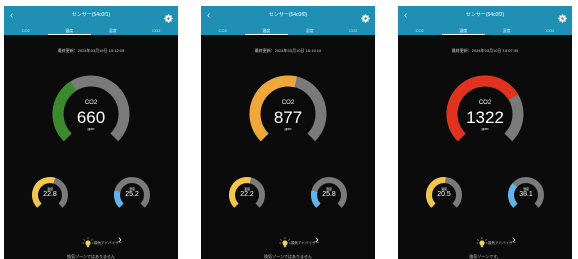 This screenshot has height=259, width=578. Describe the element at coordinates (50, 194) in the screenshot. I see `temperature-value: 22.8` at that location.